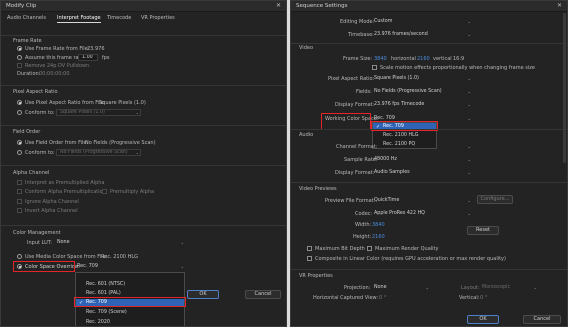 The width and height of the screenshot is (568, 327). What do you see at coordinates (401, 287) in the screenshot?
I see `projection-dropdown: None ⌄` at bounding box center [401, 287].